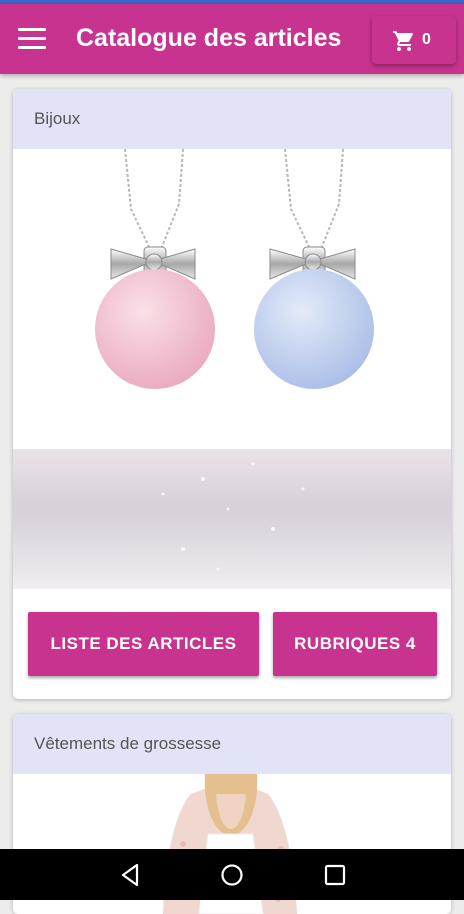  I want to click on card-actions: LISTE DES ARTICLES RUBRIQUES 4, so click(232, 644).